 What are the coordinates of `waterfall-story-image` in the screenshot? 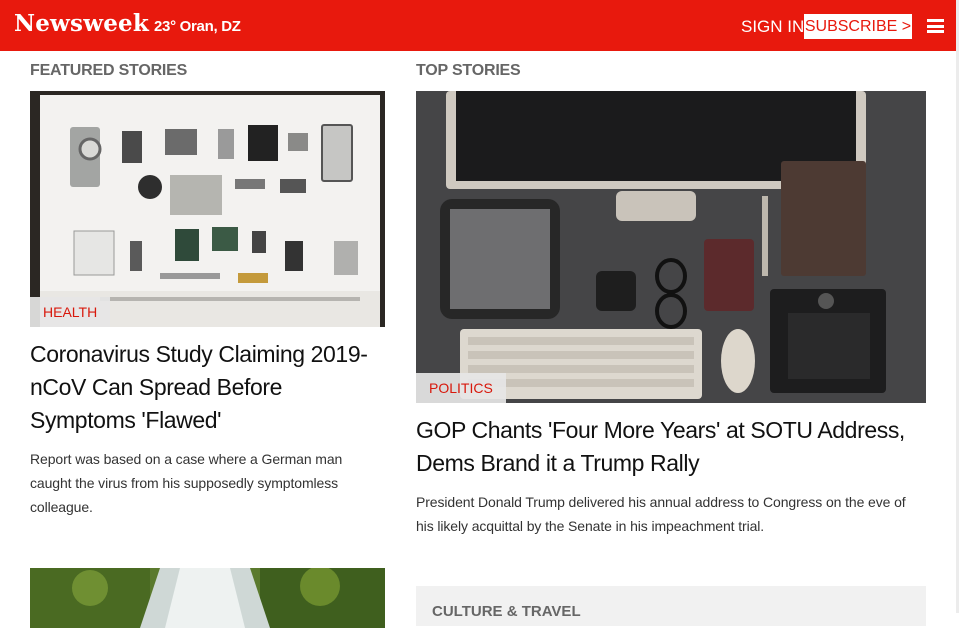 It's located at (207, 598).